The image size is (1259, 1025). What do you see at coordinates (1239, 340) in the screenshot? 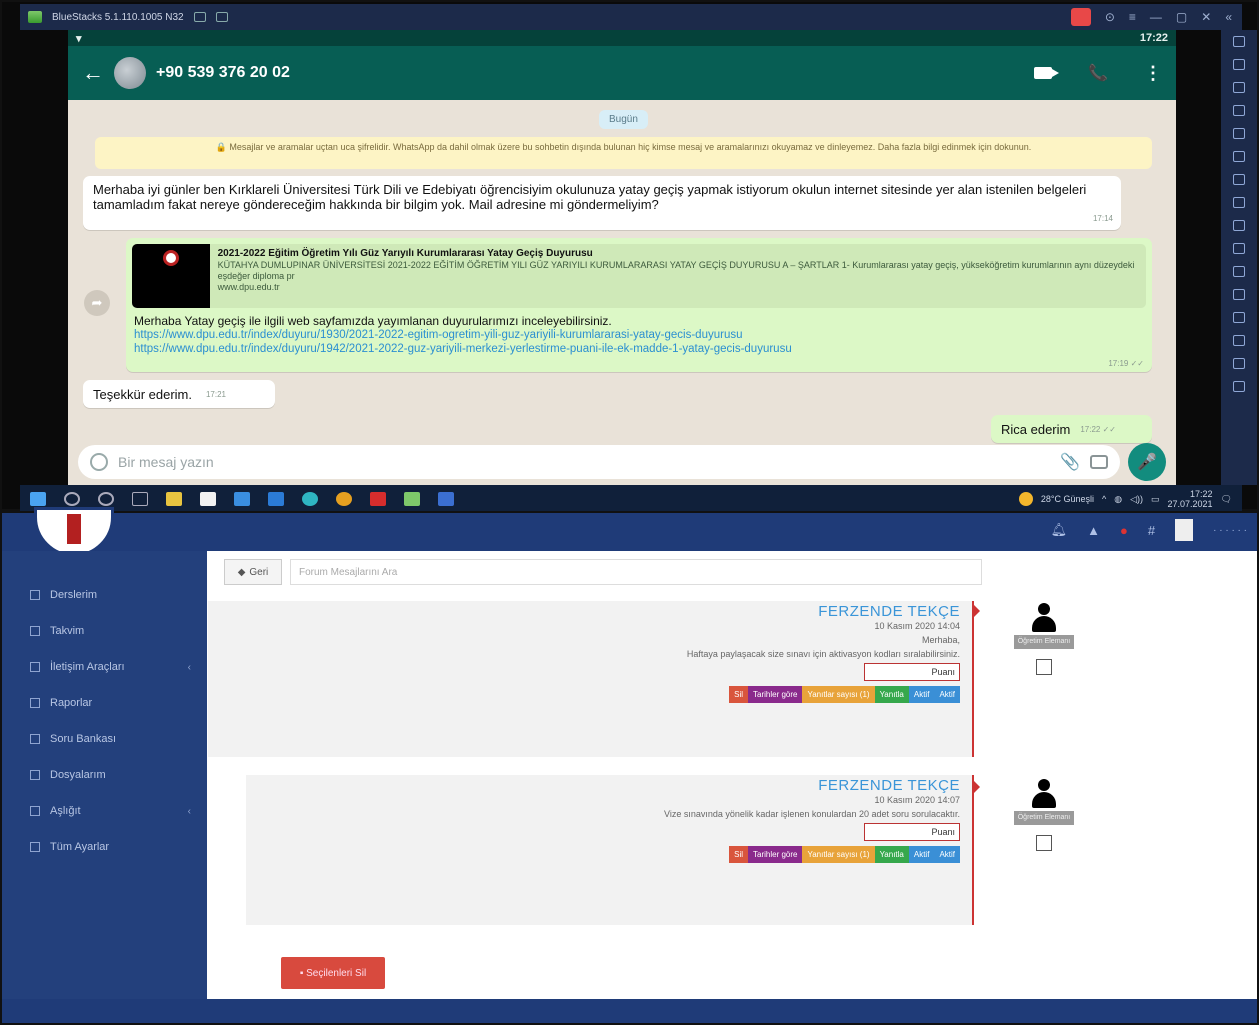
I see `back-icon` at bounding box center [1239, 340].